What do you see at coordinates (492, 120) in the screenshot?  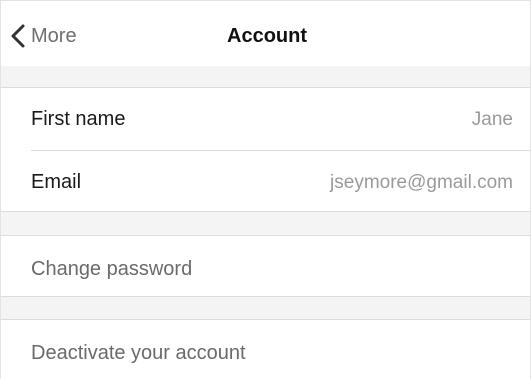 I see `first-name-value: Jane` at bounding box center [492, 120].